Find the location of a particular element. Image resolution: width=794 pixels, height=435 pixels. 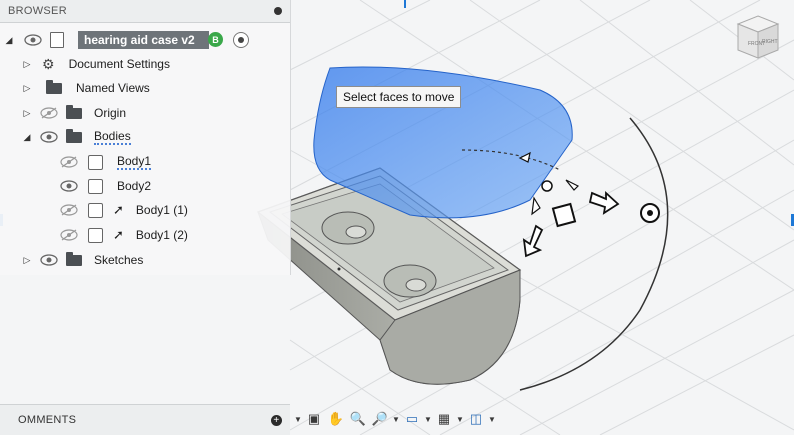

tree-item-body1: Body1 is located at coordinates (106, 162).